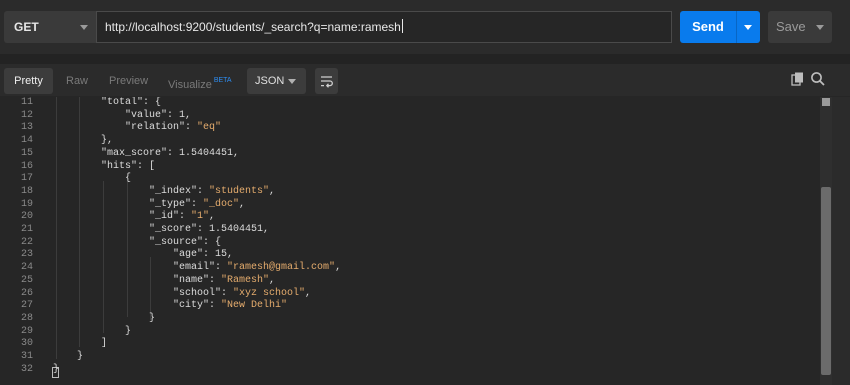 This screenshot has height=385, width=850. I want to click on line-number: 31, so click(26, 356).